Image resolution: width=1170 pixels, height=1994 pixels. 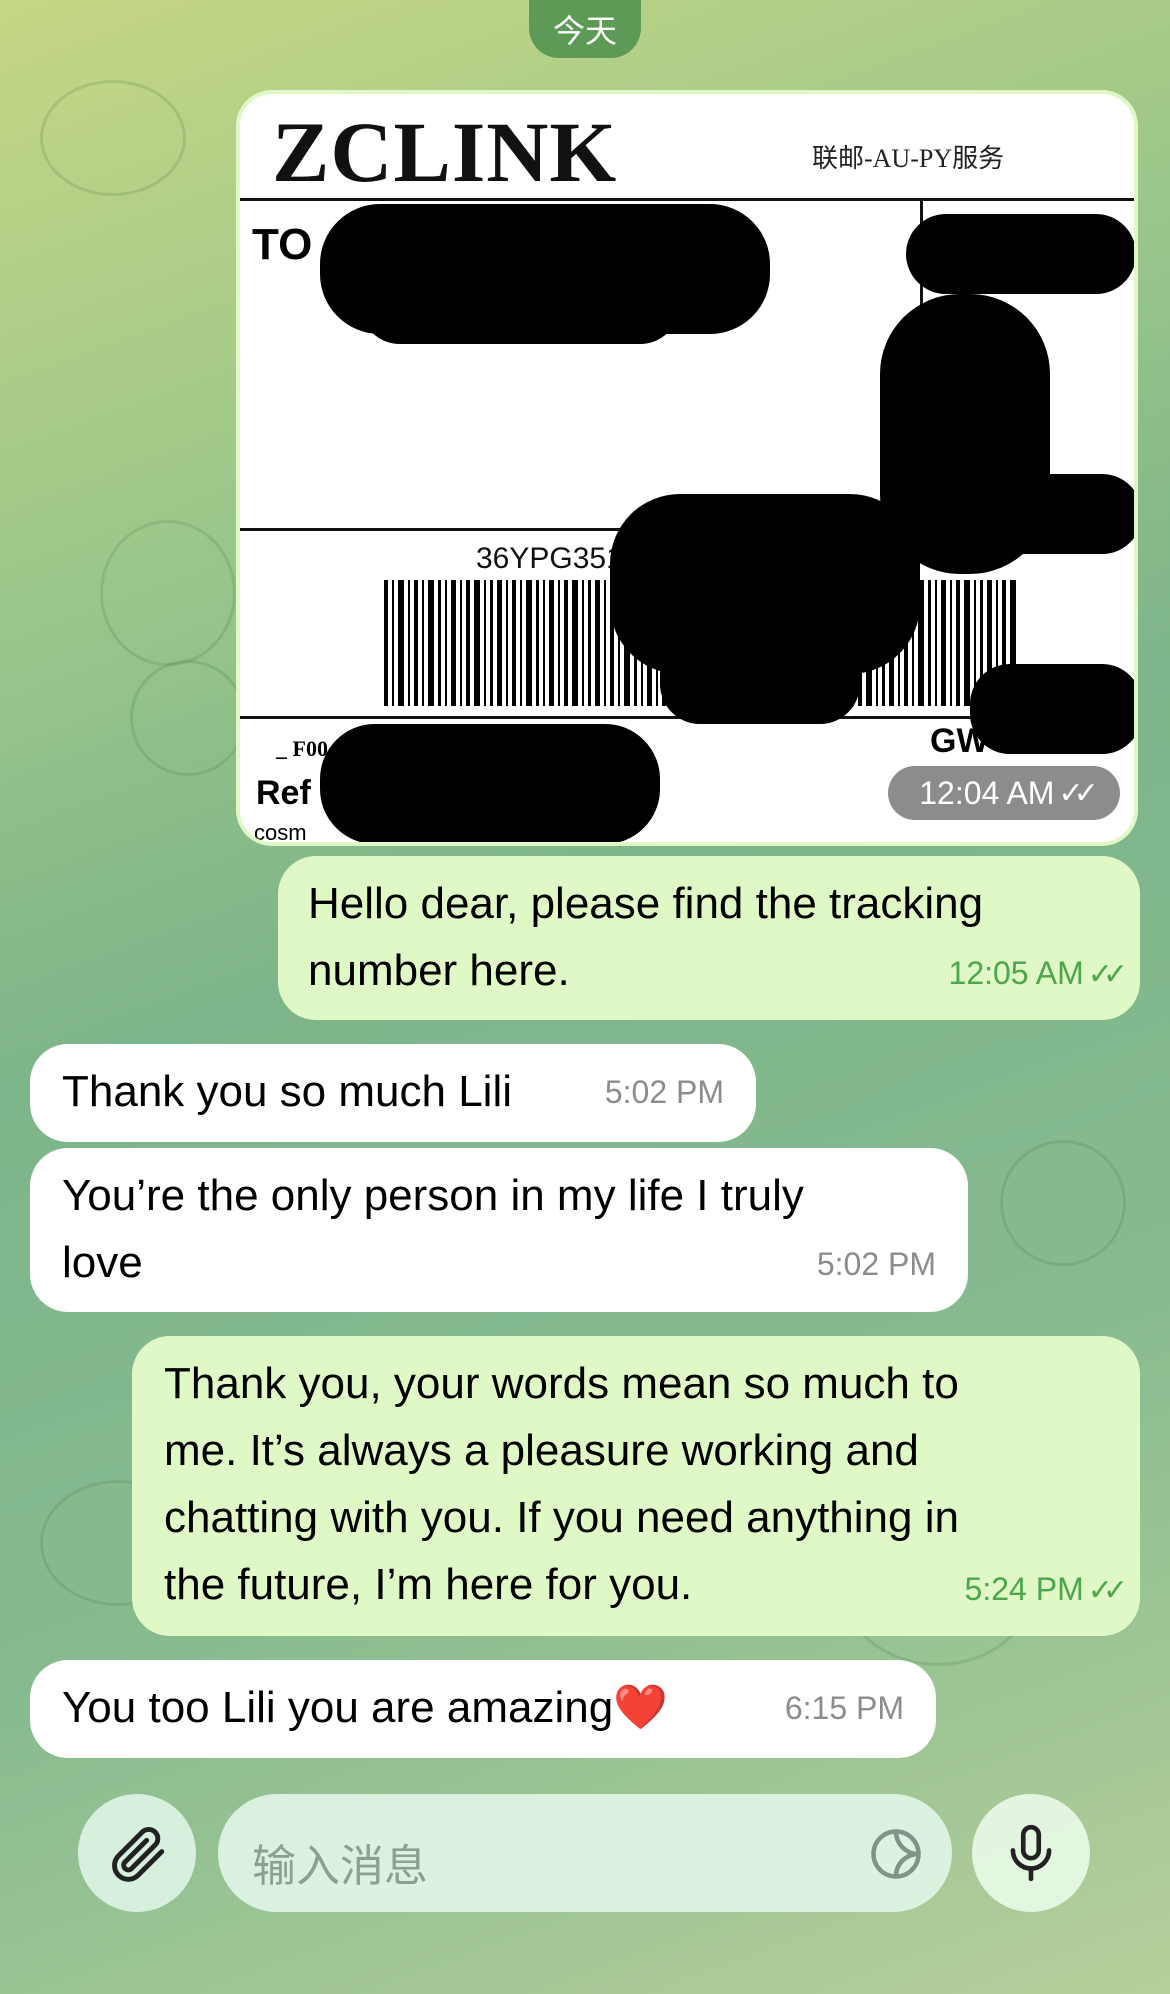 I want to click on message-time: 12:05 AM, so click(x=1016, y=973).